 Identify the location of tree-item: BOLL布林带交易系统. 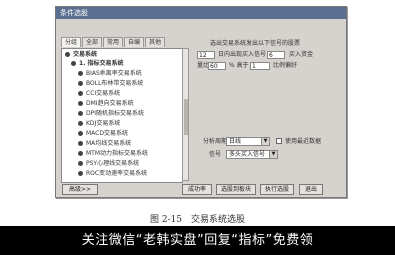
(110, 84).